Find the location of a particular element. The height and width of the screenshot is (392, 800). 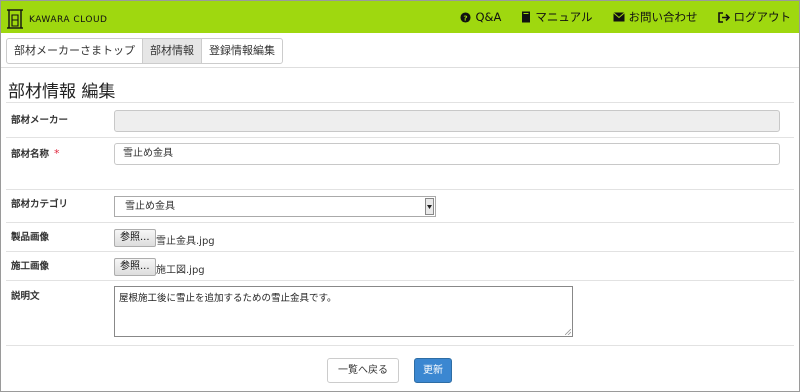

description-text: 屋根施工後に雪止を追加するための雪止金具です。 is located at coordinates (228, 298).